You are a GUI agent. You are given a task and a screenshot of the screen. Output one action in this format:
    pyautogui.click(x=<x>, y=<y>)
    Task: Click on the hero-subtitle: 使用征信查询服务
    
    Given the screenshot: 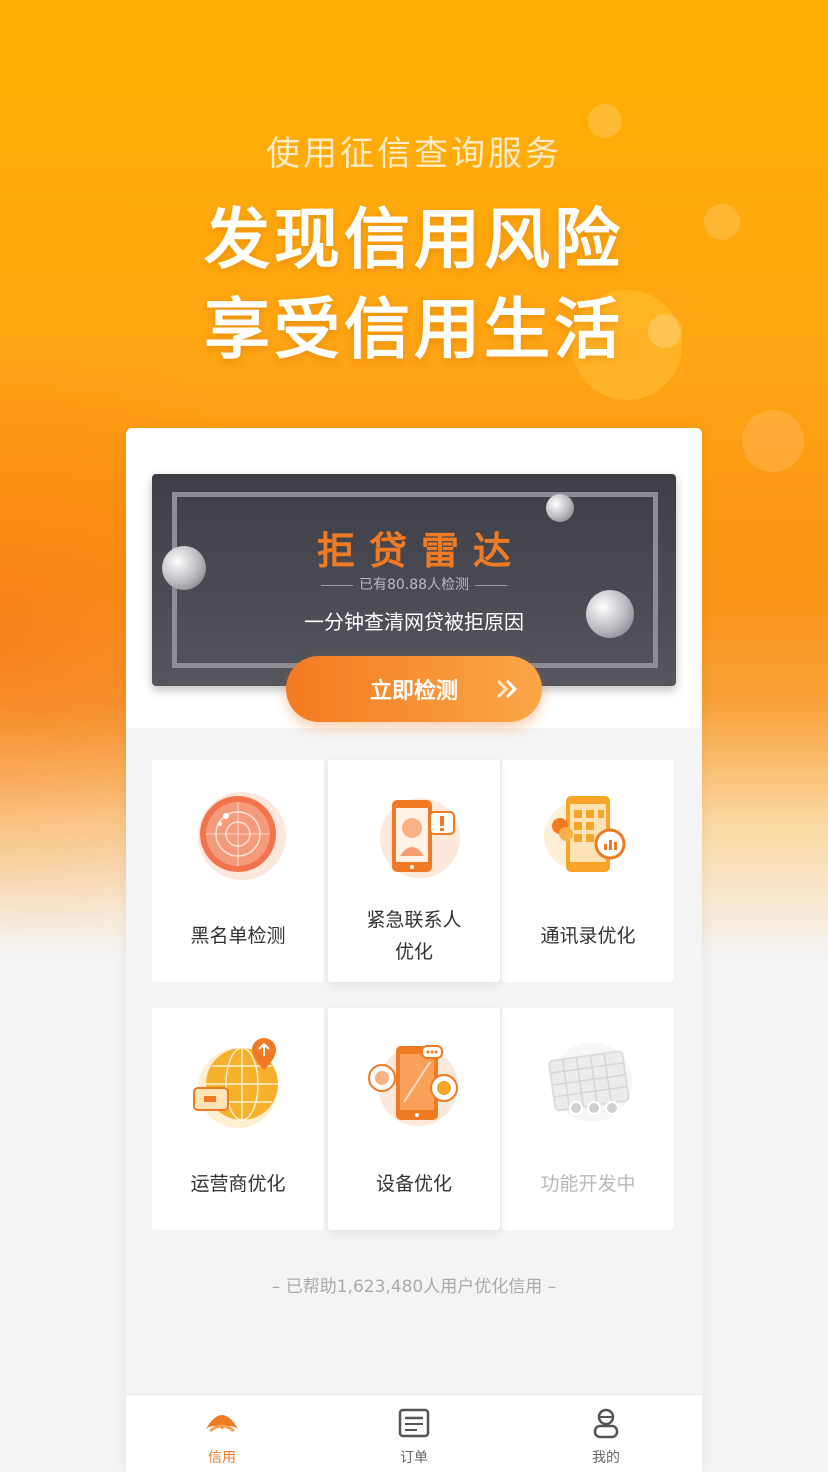 What is the action you would take?
    pyautogui.click(x=414, y=154)
    